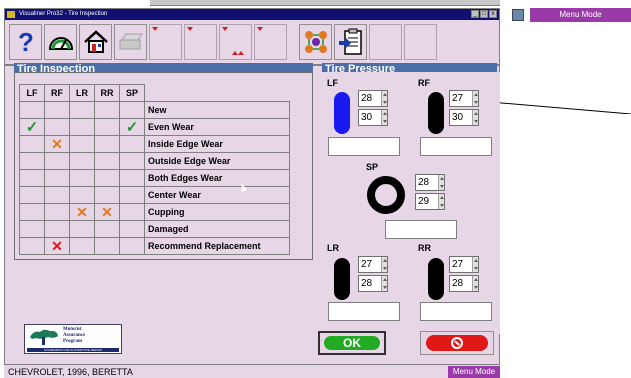 This screenshot has height=378, width=631. Describe the element at coordinates (430, 182) in the screenshot. I see `sp-spec-pressure: 28` at that location.